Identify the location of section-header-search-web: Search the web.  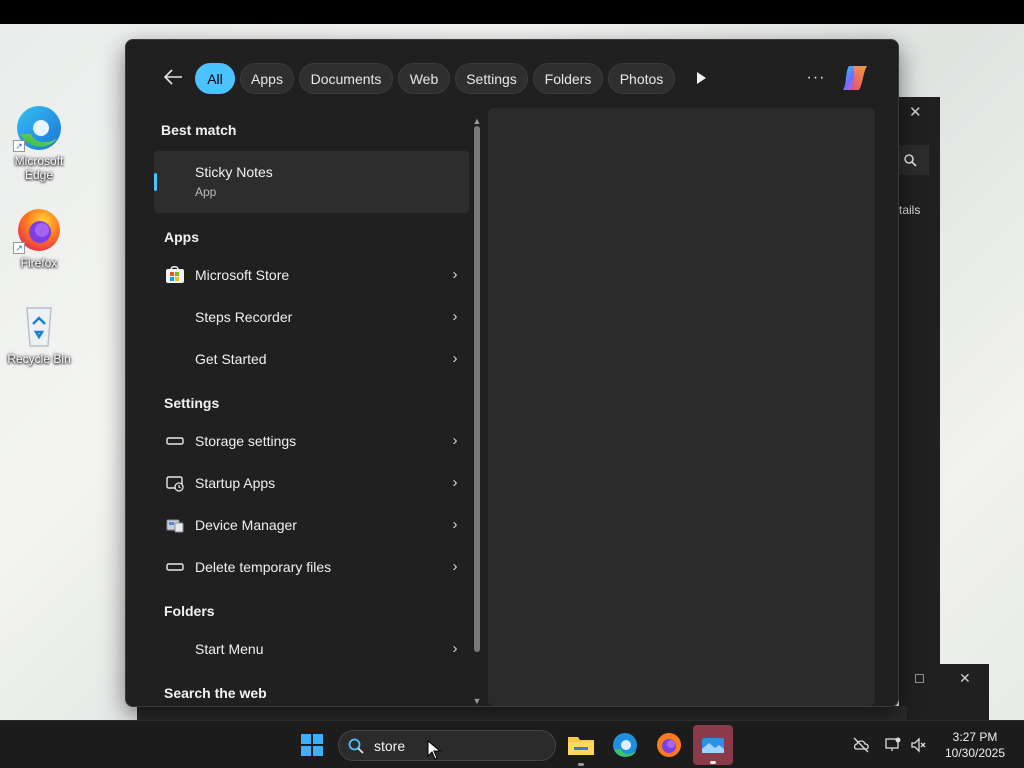
(215, 693).